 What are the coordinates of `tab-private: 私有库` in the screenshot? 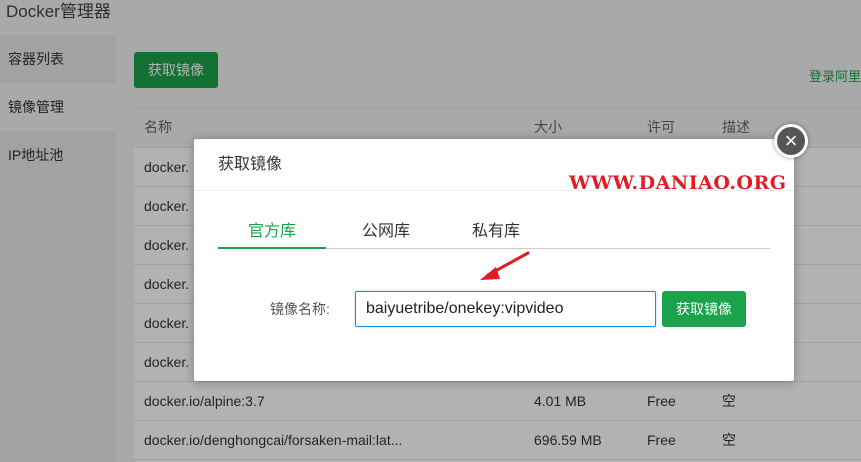 It's located at (496, 234).